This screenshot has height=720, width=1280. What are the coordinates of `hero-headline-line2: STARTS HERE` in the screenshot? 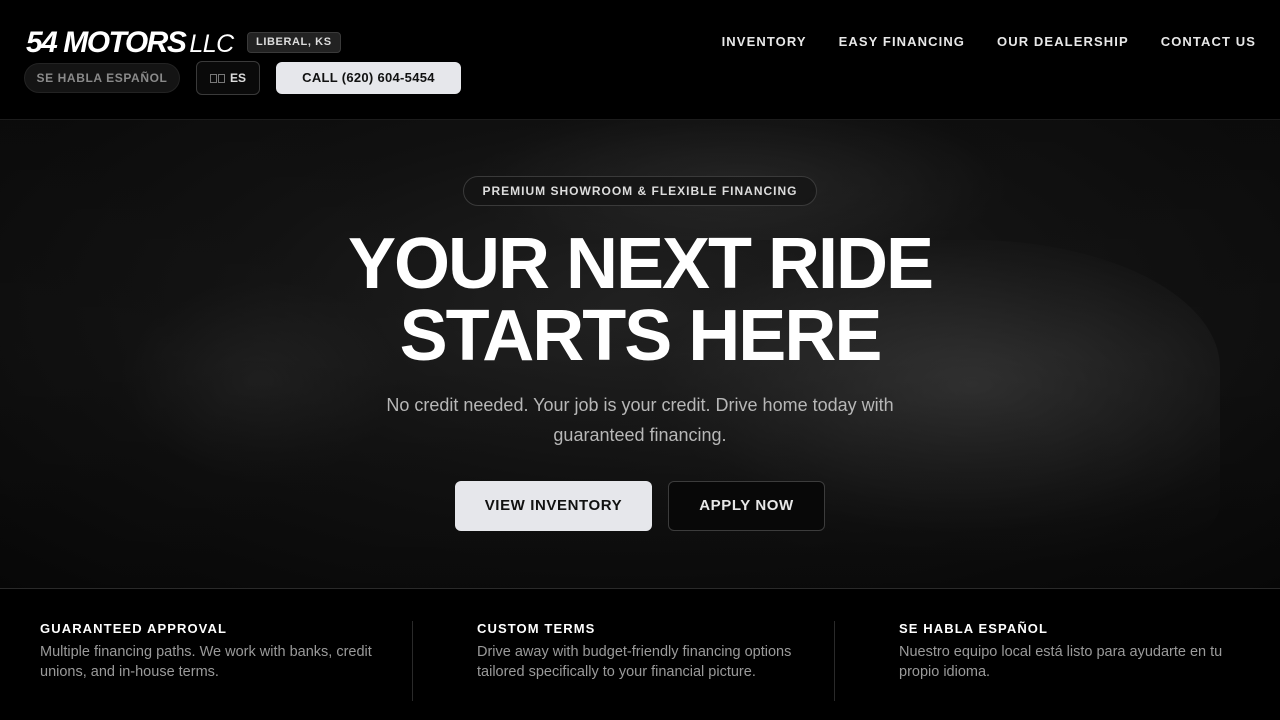 It's located at (641, 336).